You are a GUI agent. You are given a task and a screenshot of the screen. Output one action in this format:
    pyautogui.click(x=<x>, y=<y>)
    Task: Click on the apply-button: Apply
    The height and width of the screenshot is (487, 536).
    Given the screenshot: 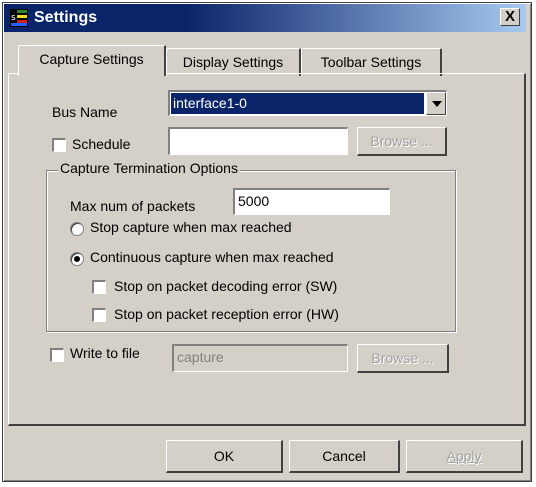 What is the action you would take?
    pyautogui.click(x=464, y=456)
    